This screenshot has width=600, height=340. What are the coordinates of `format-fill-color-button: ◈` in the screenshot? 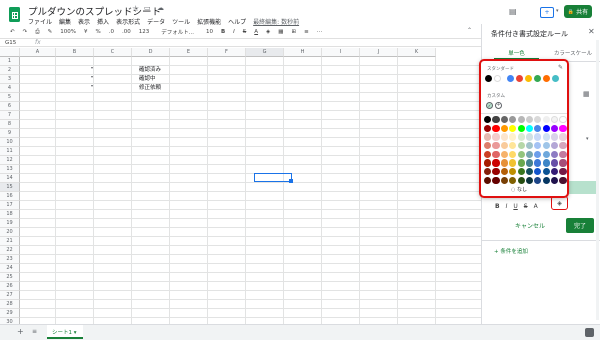 It's located at (559, 203).